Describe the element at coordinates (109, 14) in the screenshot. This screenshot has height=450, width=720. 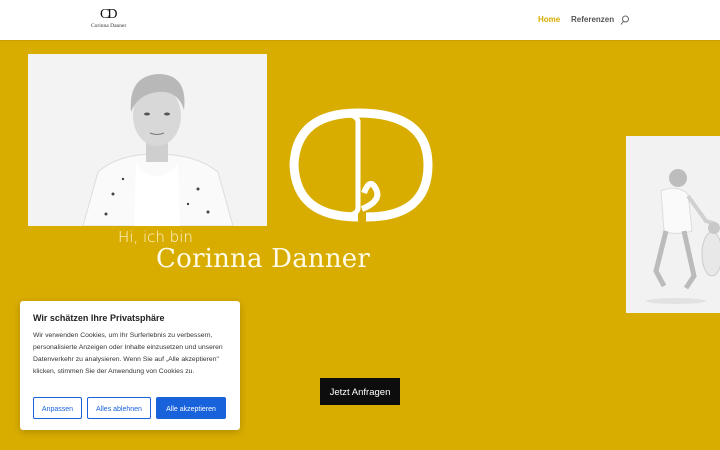
I see `logo-monogram: CD` at that location.